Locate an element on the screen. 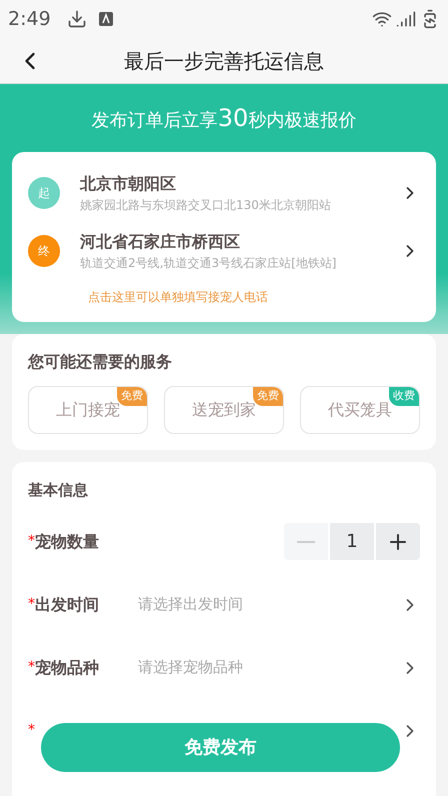 The height and width of the screenshot is (796, 448). page-title: 最后一步完善托运信息 is located at coordinates (224, 61).